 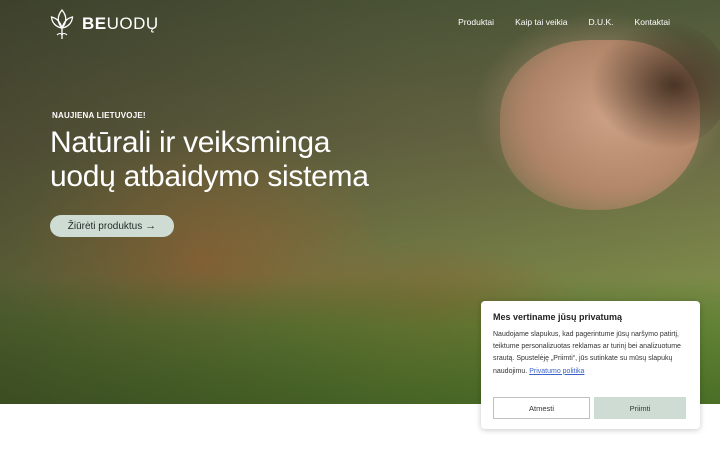 I want to click on site-logo: BEUODŲ, so click(x=104, y=24).